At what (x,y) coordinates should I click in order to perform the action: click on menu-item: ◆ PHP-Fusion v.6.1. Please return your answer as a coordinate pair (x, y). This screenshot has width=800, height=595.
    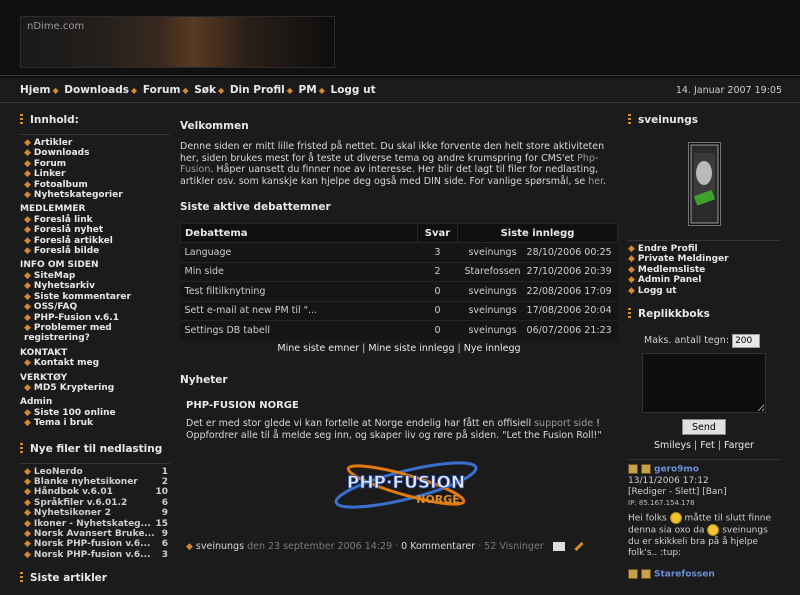
    Looking at the image, I should click on (95, 318).